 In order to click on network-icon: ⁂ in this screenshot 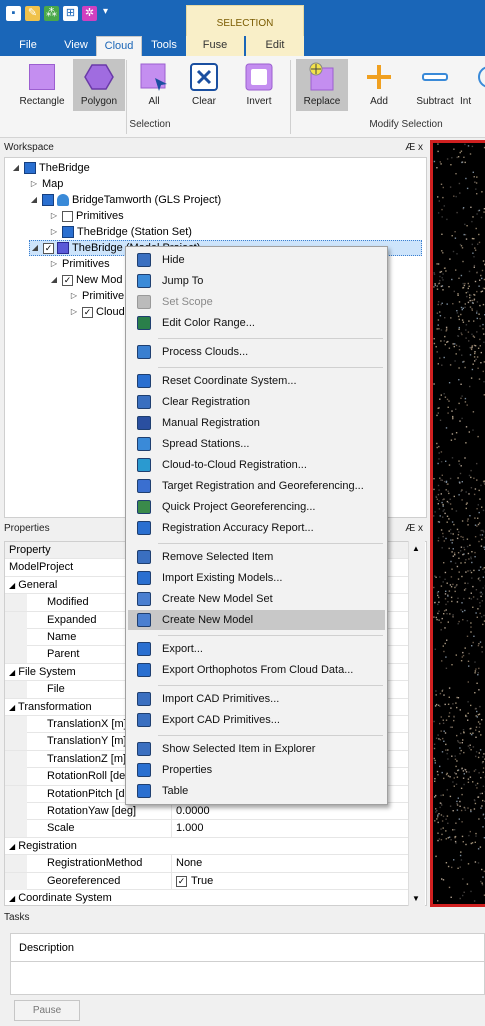, I will do `click(51, 13)`.